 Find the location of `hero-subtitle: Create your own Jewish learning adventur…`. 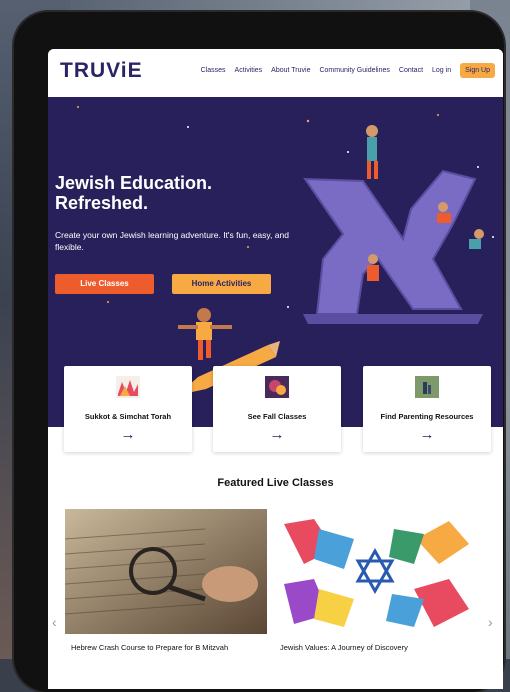

hero-subtitle: Create your own Jewish learning adventur… is located at coordinates (172, 241).